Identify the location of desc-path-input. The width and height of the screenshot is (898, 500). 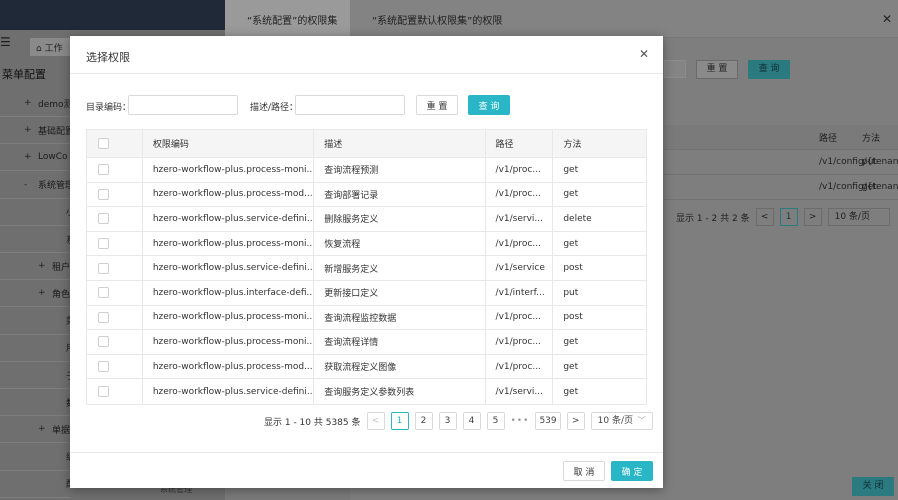
(350, 105).